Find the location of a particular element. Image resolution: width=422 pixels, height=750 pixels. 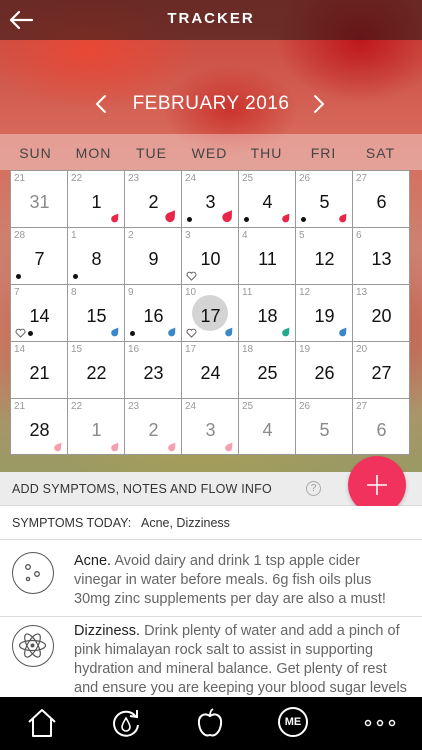

calendar-day-cell: 13 20 is located at coordinates (382, 313).